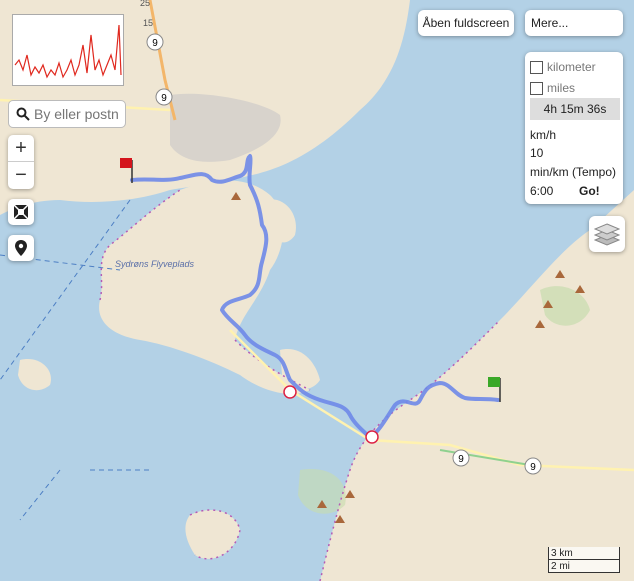  I want to click on miles-checkbox, so click(536, 88).